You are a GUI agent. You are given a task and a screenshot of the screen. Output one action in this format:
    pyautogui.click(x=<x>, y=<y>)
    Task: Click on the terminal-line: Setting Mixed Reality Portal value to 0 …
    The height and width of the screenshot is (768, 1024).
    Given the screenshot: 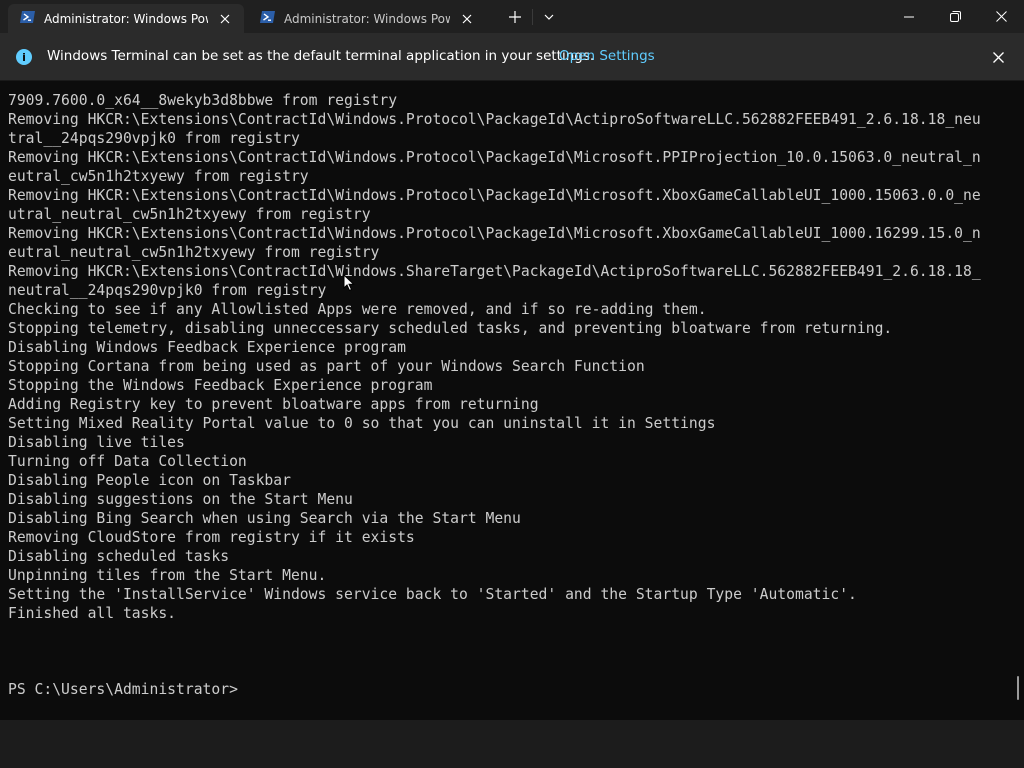 What is the action you would take?
    pyautogui.click(x=362, y=423)
    